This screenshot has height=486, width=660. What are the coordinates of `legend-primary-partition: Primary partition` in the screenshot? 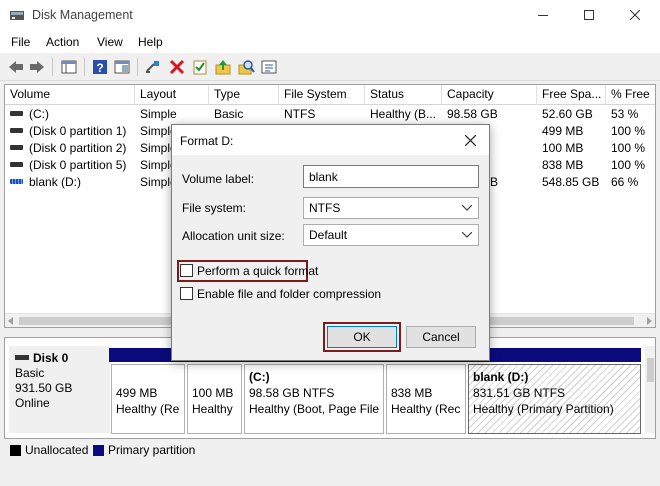 It's located at (152, 450).